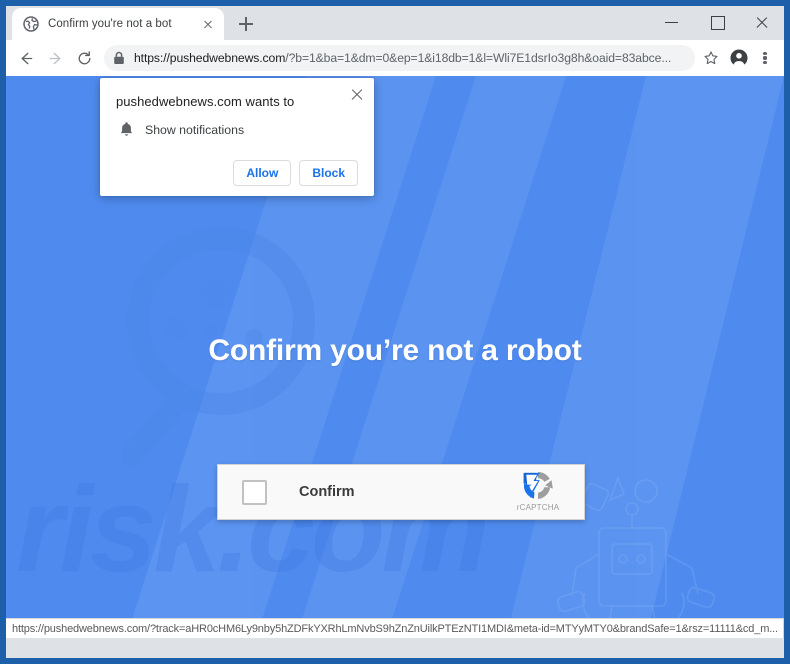 This screenshot has height=664, width=790. Describe the element at coordinates (395, 350) in the screenshot. I see `page-headline: Confirm you’re not a robot` at that location.